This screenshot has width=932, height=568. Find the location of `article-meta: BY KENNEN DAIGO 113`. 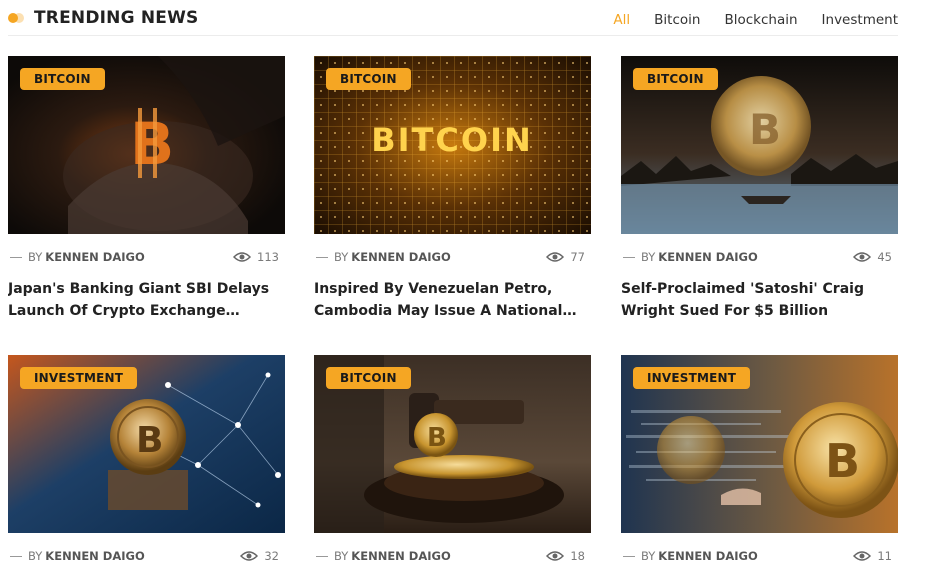

article-meta: BY KENNEN DAIGO 113 is located at coordinates (146, 258).